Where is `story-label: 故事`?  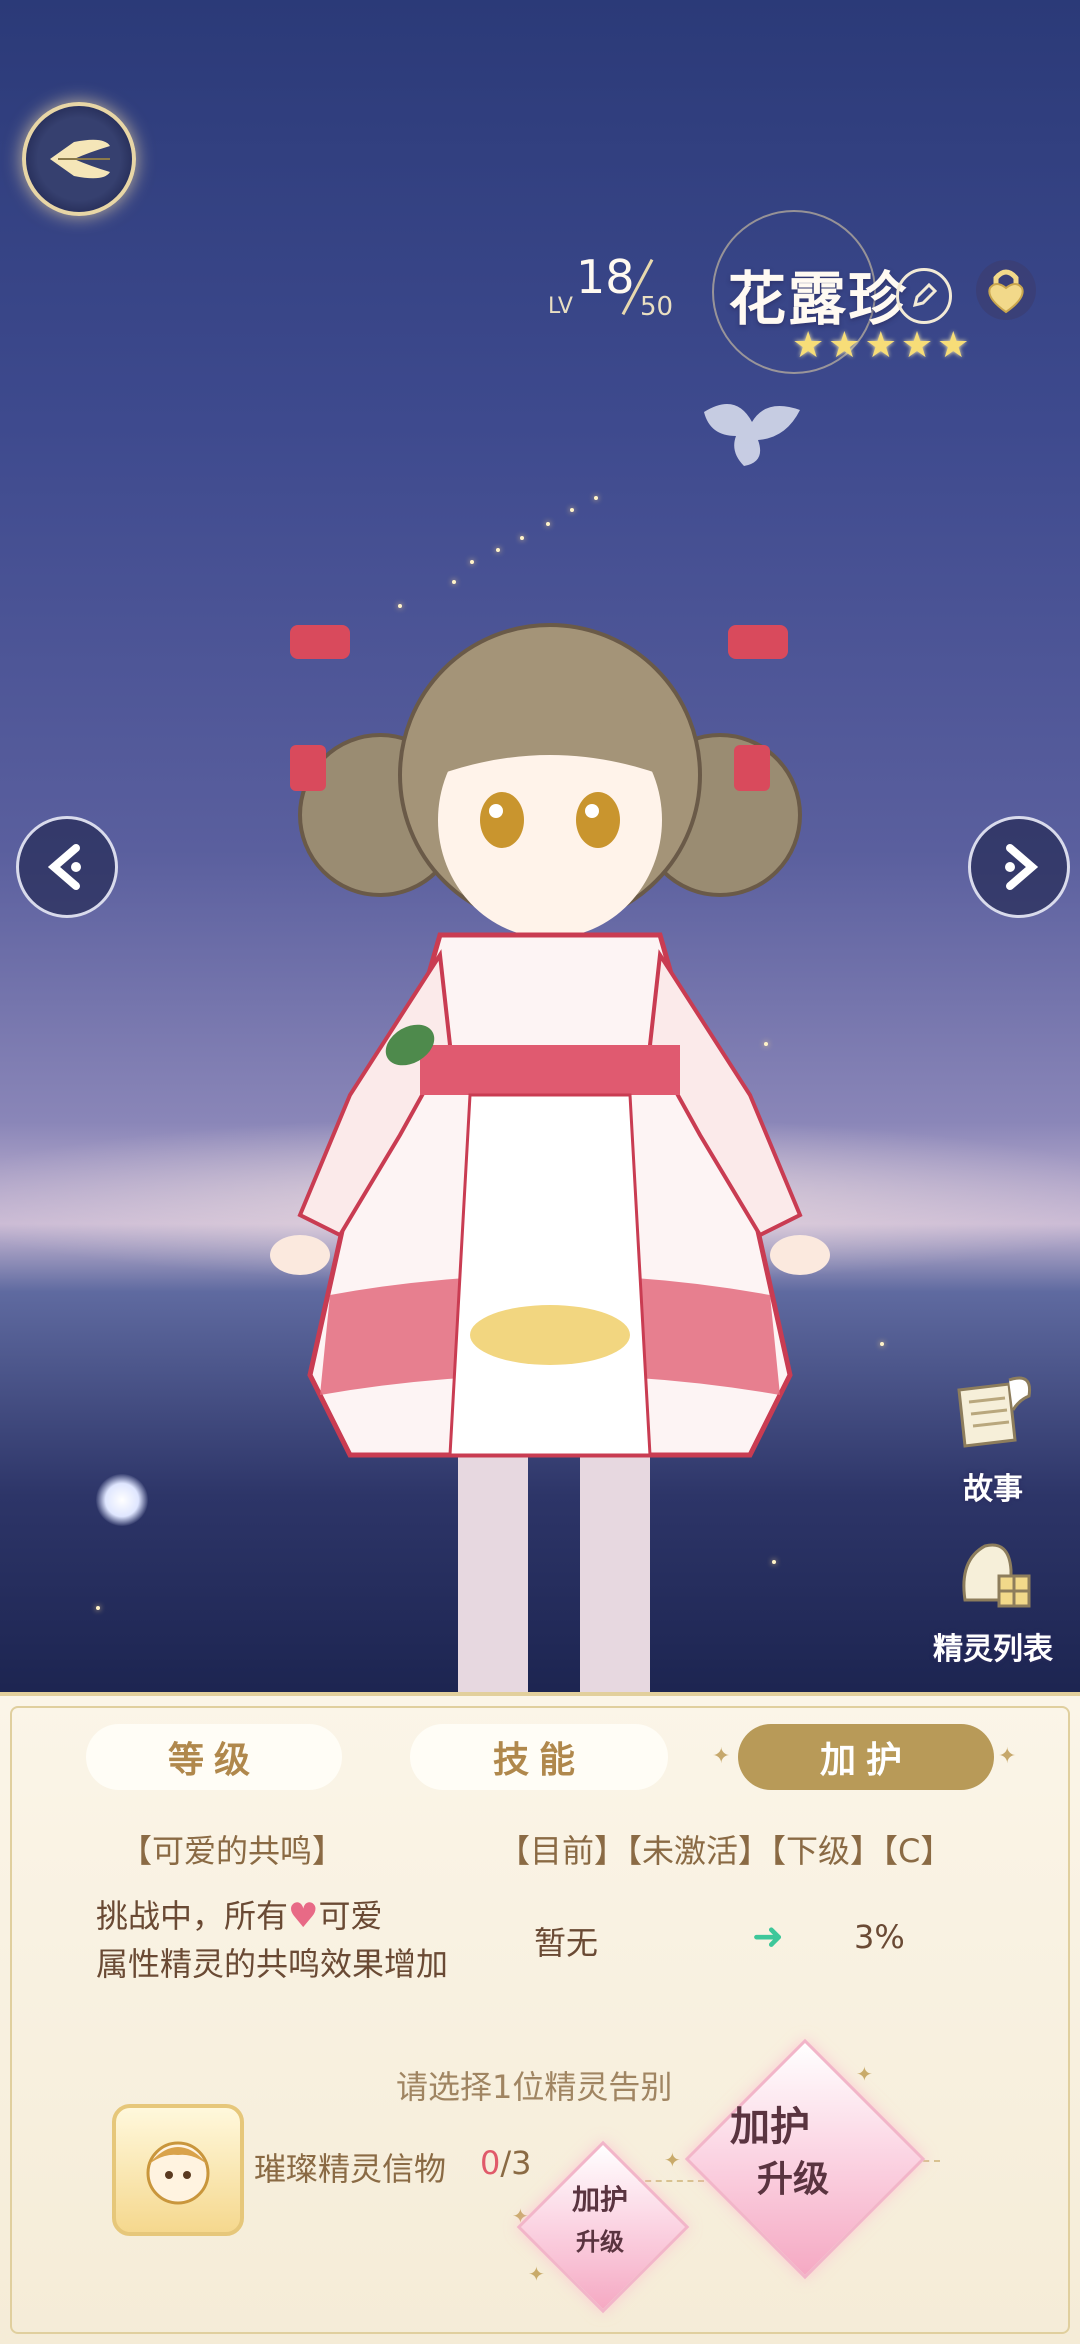 story-label: 故事 is located at coordinates (993, 1489).